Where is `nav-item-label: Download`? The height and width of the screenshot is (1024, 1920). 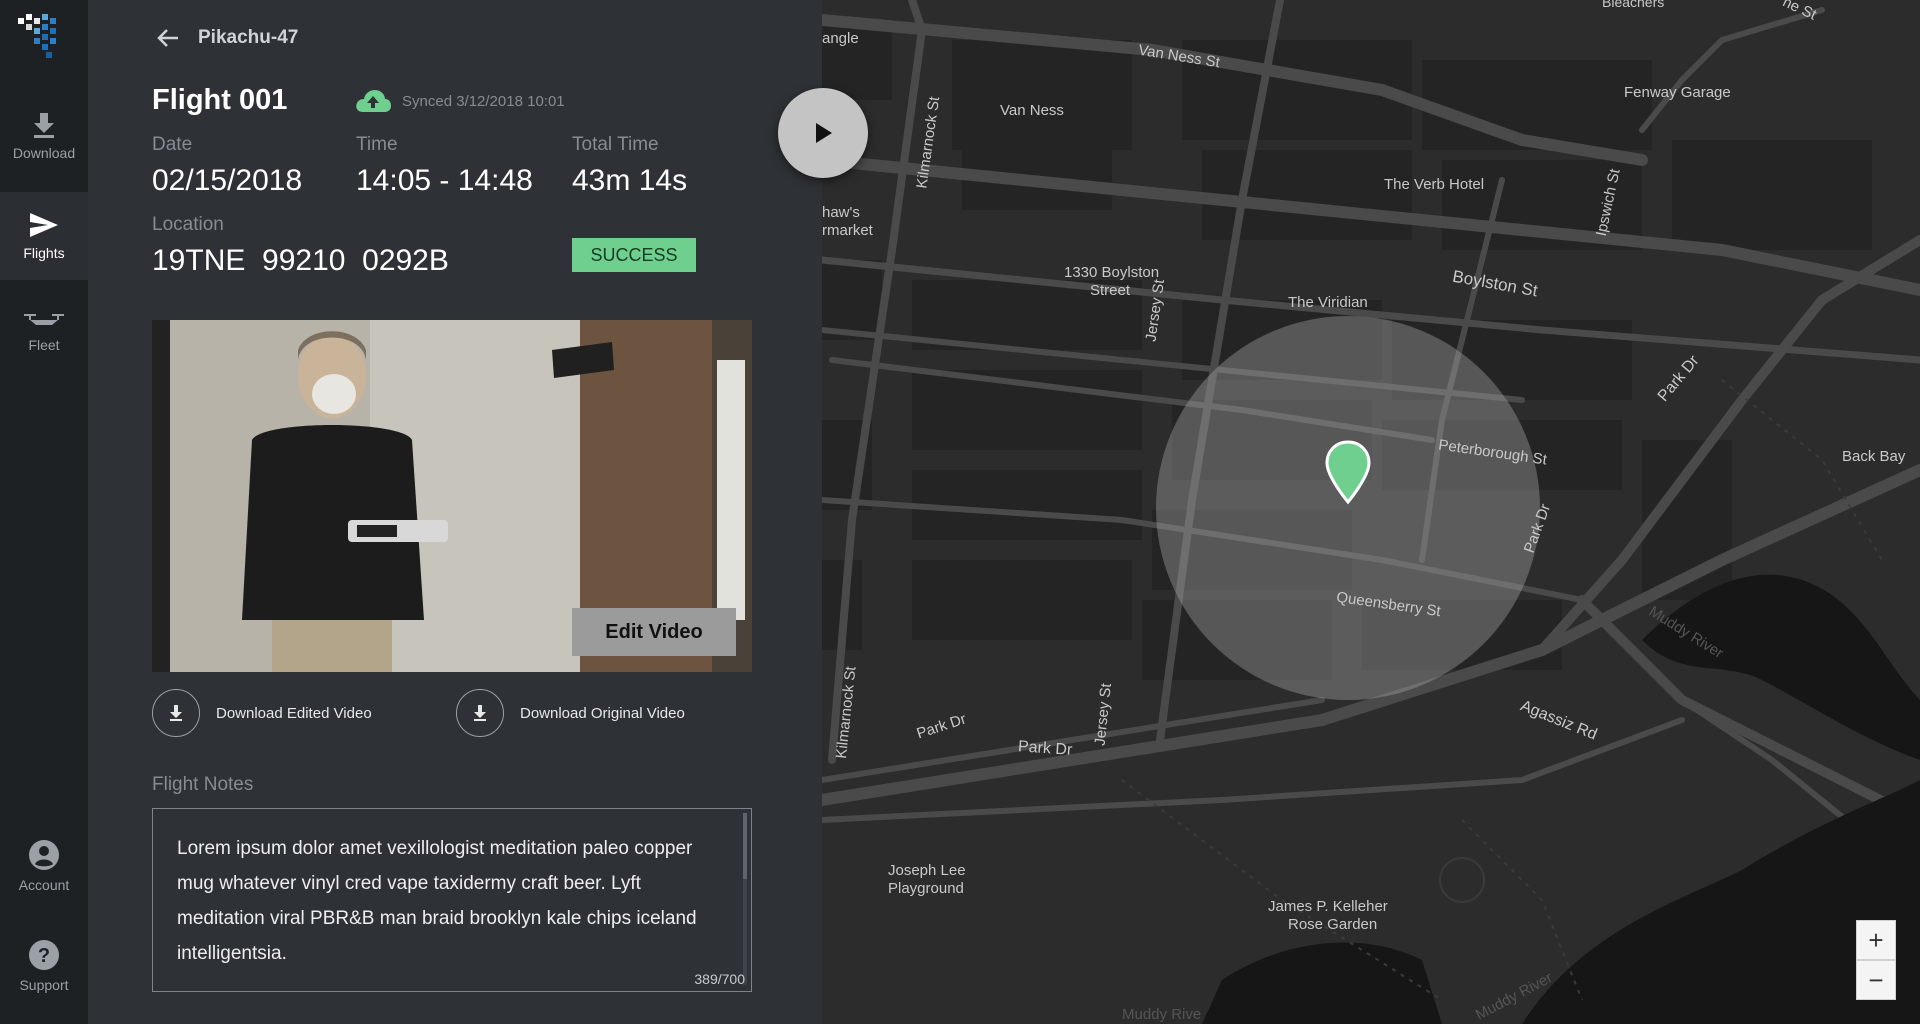
nav-item-label: Download is located at coordinates (44, 153).